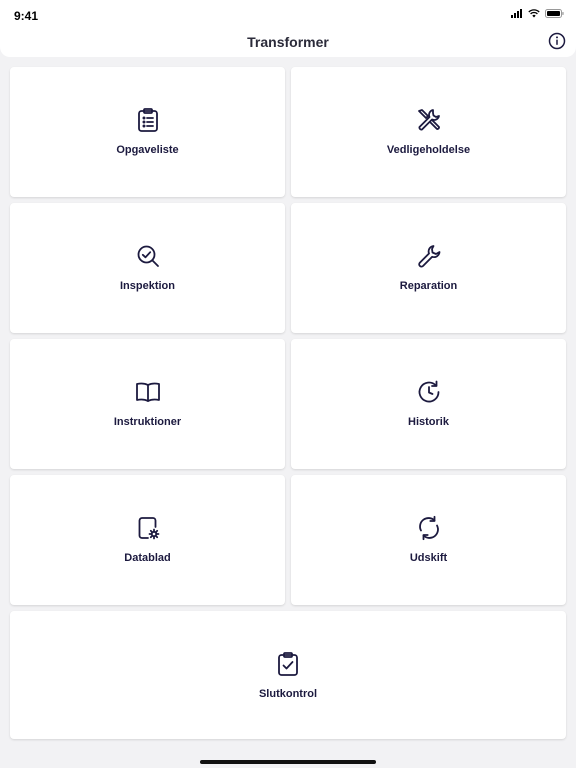  I want to click on tile-reparation: Reparation, so click(428, 268).